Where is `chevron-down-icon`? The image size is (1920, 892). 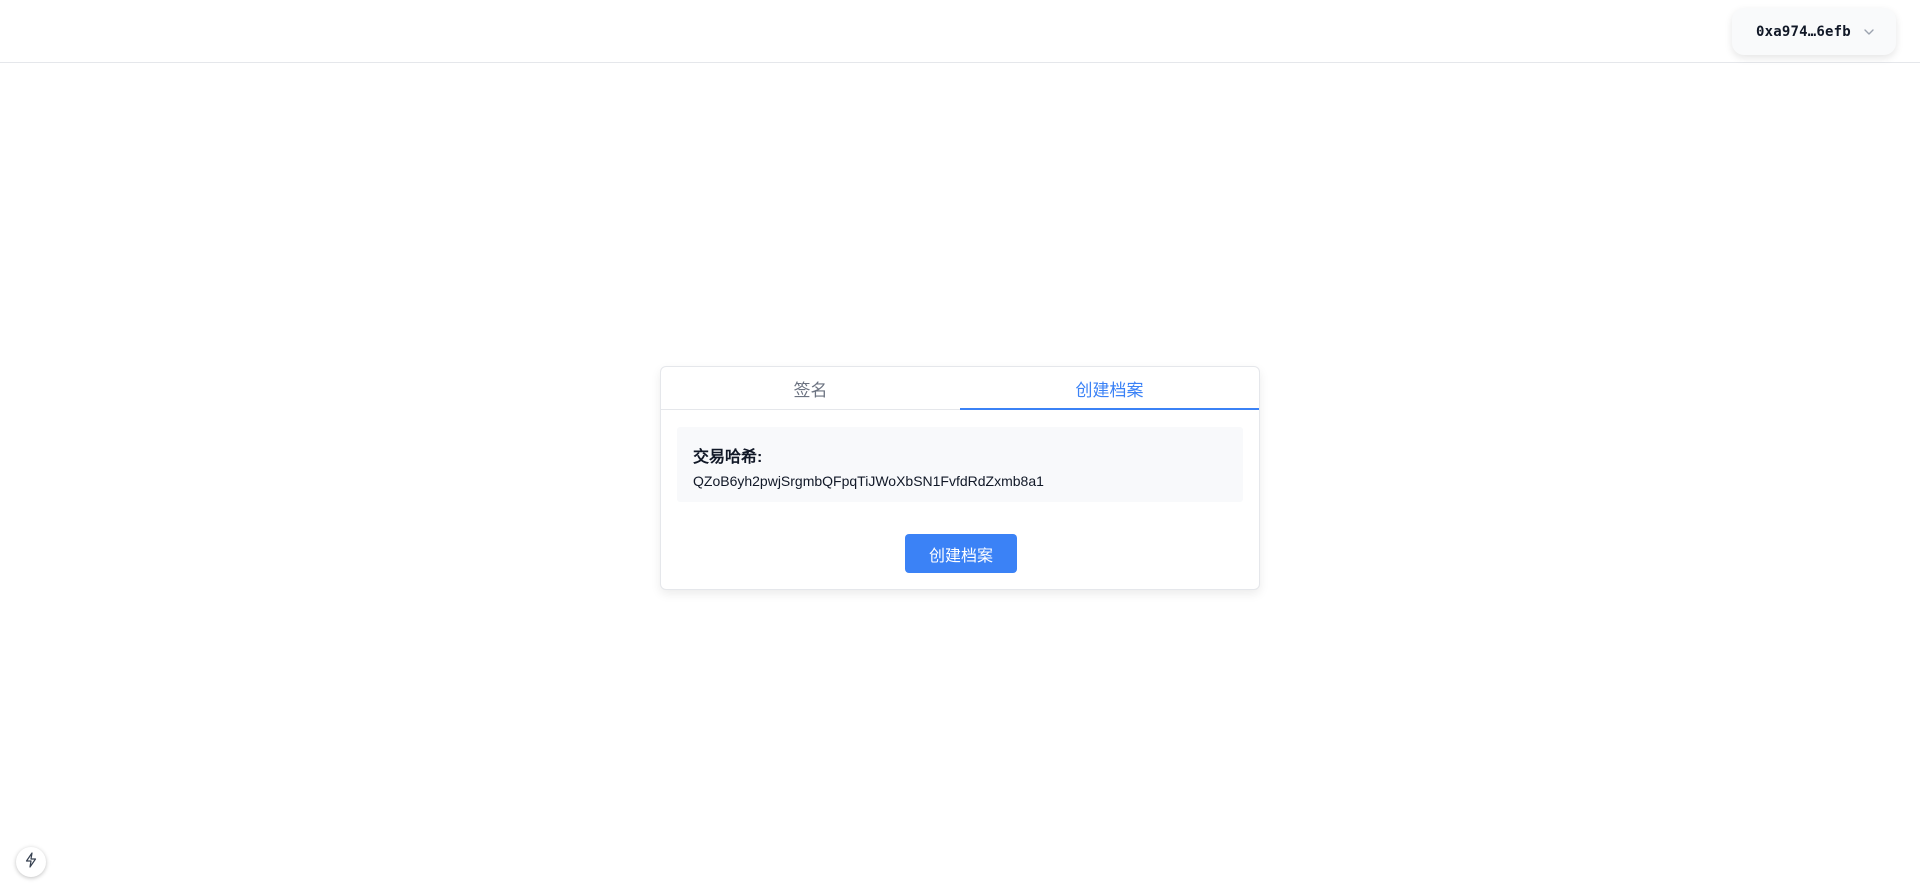
chevron-down-icon is located at coordinates (1869, 32).